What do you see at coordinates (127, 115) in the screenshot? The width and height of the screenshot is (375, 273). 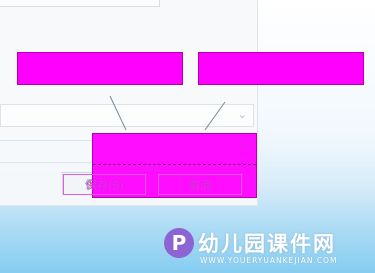 I see `dropdown-select: ⌄` at bounding box center [127, 115].